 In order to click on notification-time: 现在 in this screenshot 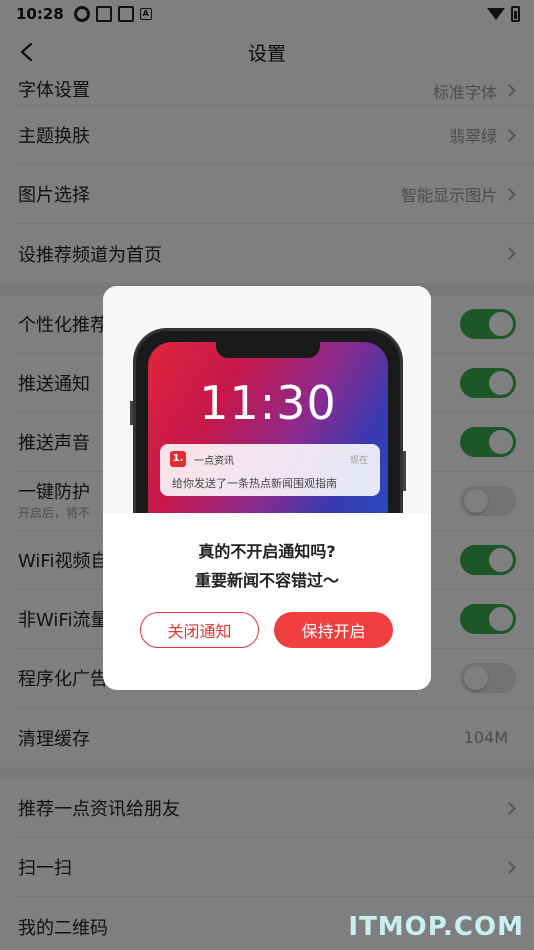, I will do `click(358, 461)`.